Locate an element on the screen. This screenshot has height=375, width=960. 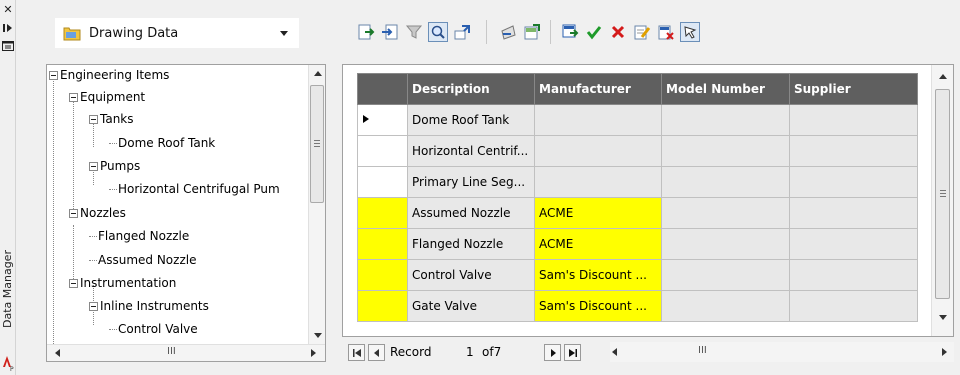
tree-vertical-scrollbar is located at coordinates (316, 204).